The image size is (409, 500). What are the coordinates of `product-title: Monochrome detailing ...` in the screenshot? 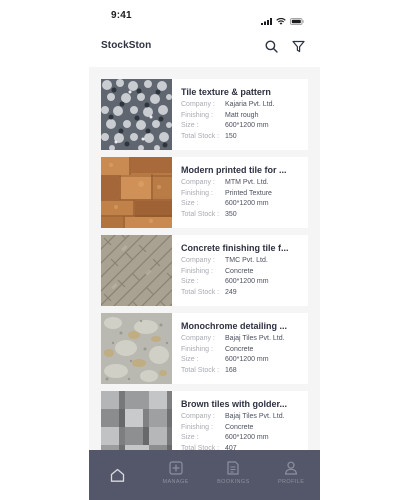 It's located at (234, 326).